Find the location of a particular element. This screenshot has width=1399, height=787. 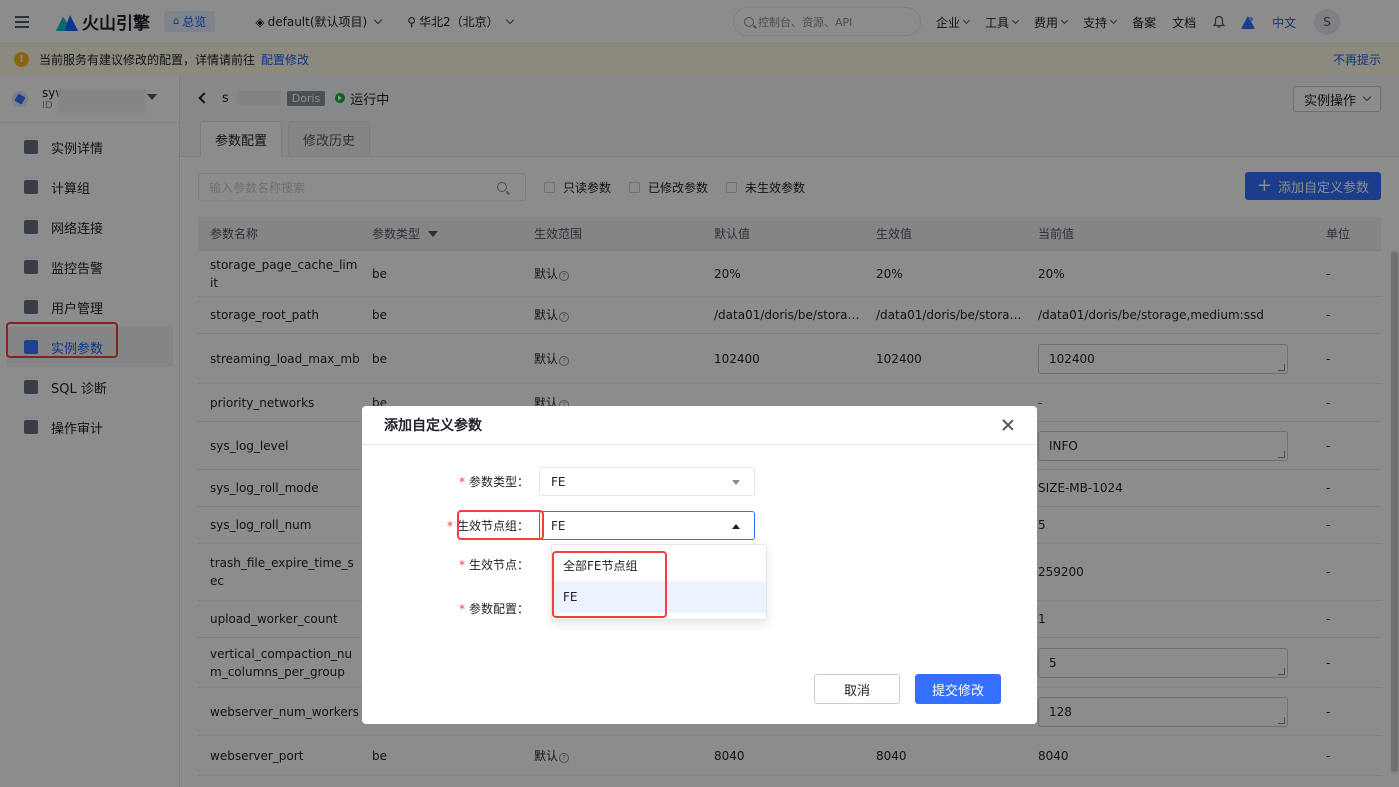

param-type-row: * 参数类型： FE is located at coordinates (558, 481).